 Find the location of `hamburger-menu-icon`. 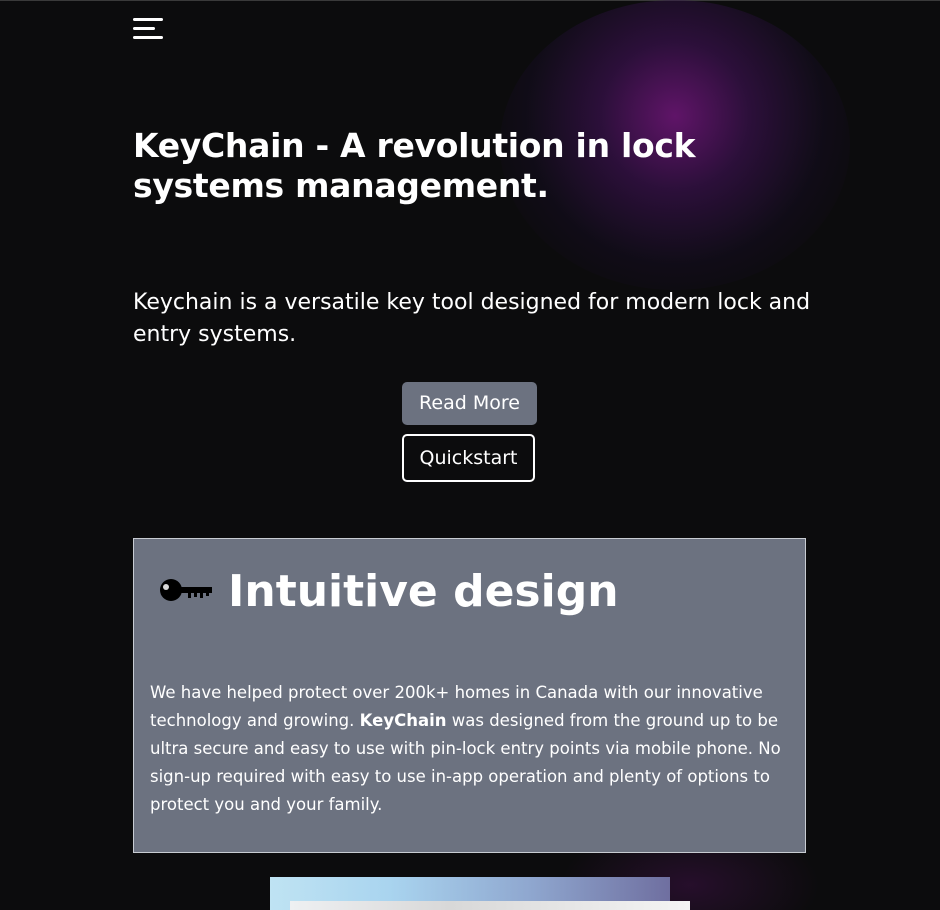

hamburger-menu-icon is located at coordinates (149, 31).